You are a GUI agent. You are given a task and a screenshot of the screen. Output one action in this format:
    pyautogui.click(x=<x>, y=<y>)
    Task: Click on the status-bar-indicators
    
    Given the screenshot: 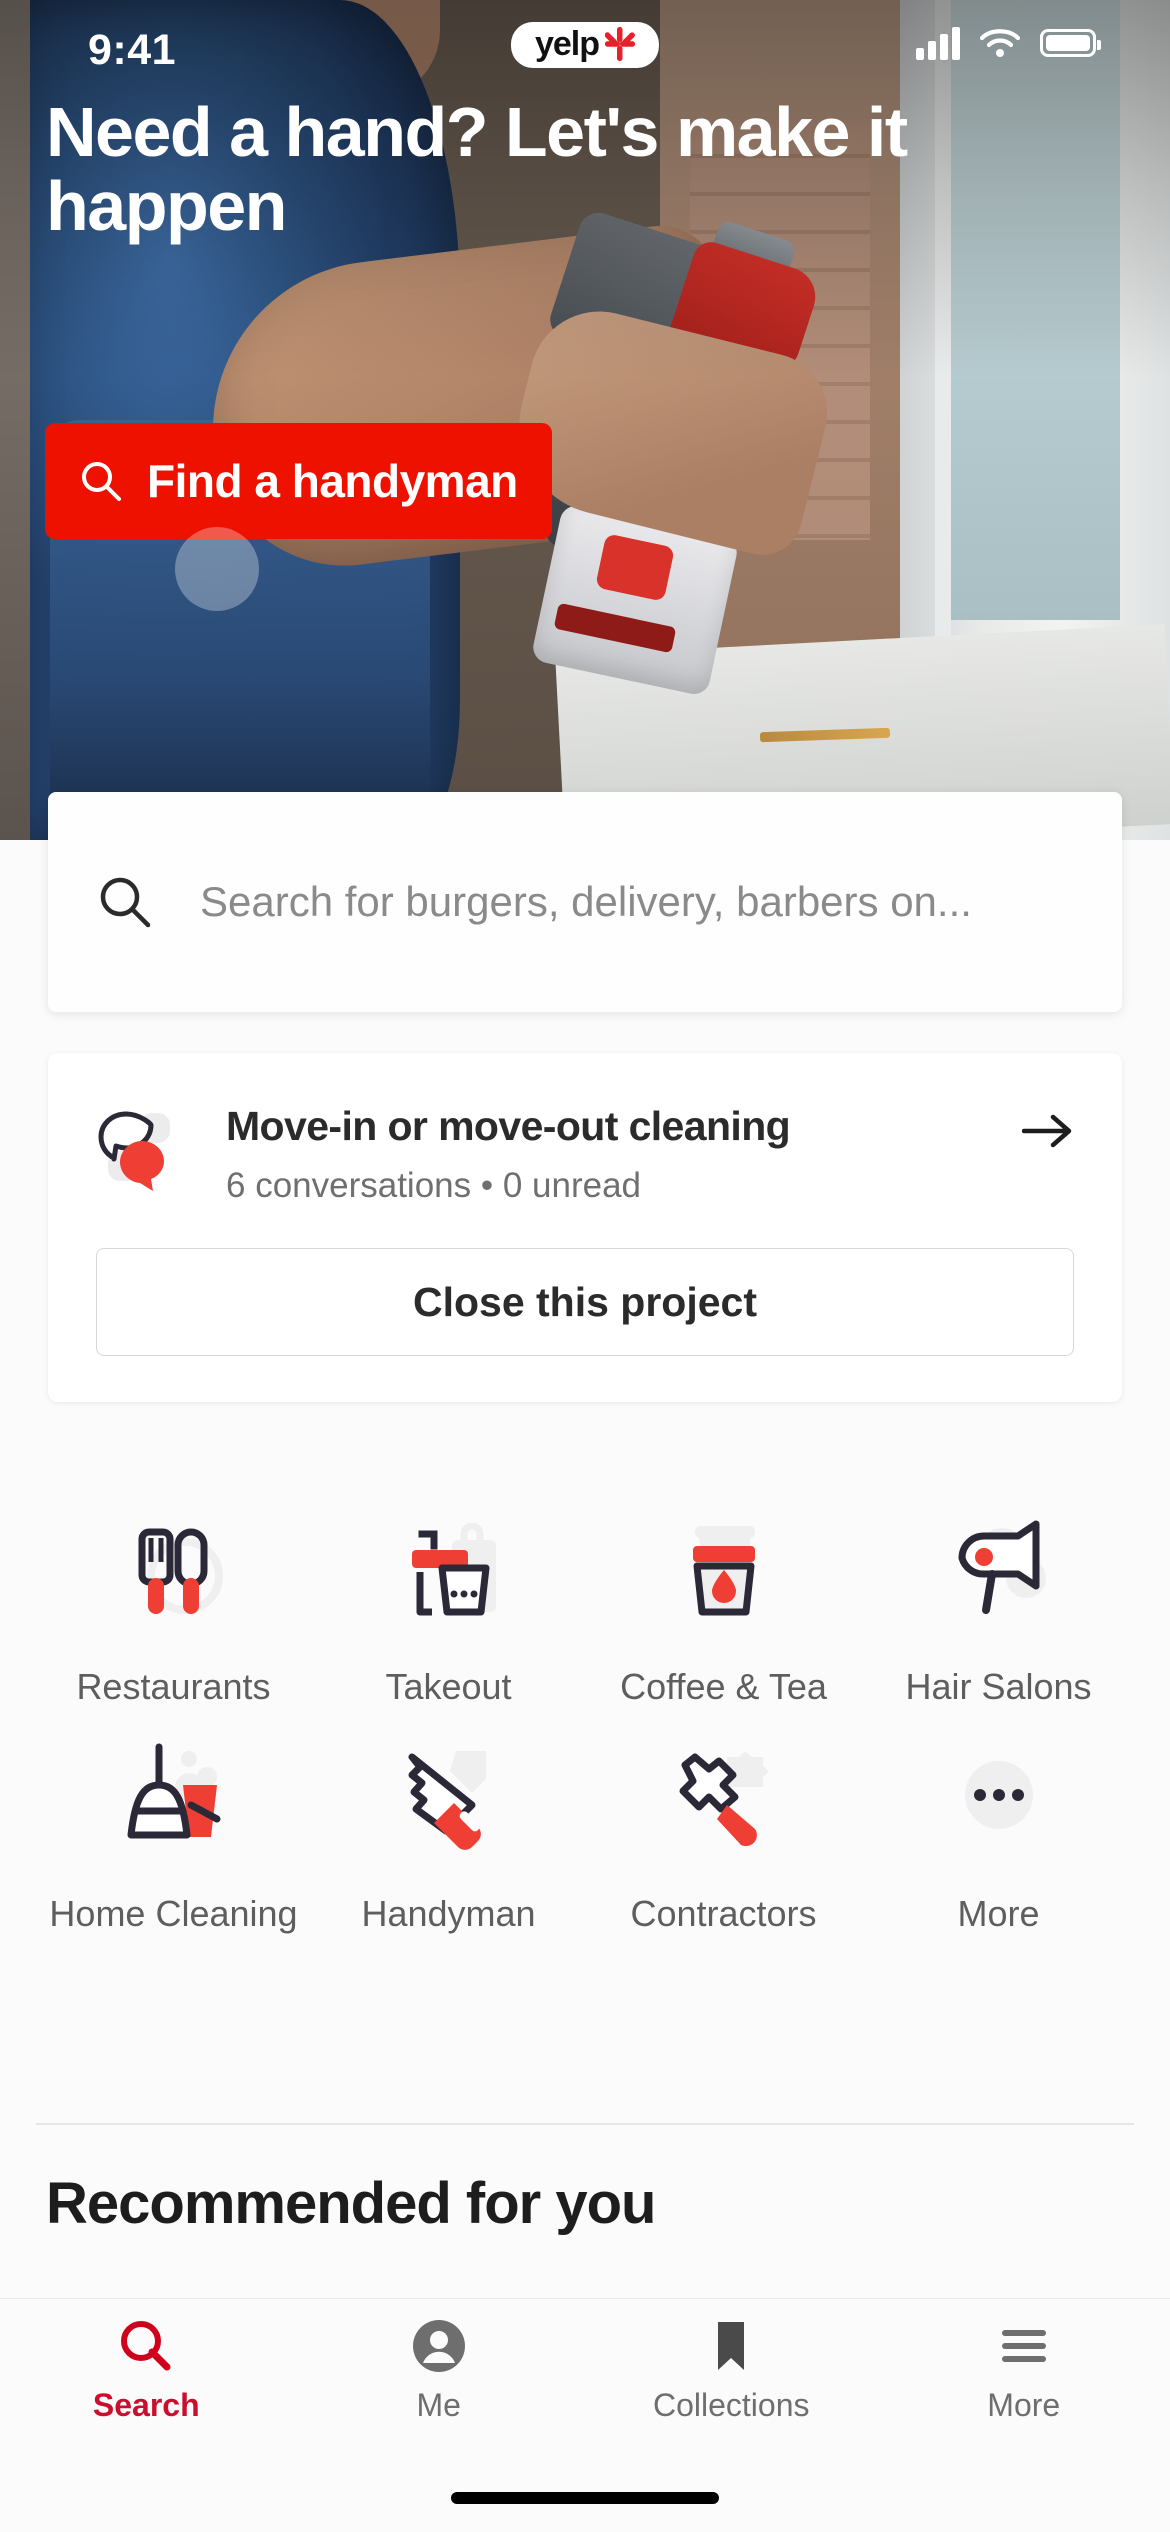 What is the action you would take?
    pyautogui.click(x=1008, y=43)
    